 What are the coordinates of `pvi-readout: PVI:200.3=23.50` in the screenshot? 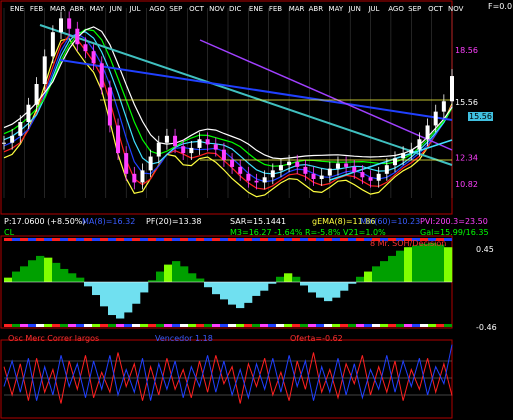 It's located at (454, 221).